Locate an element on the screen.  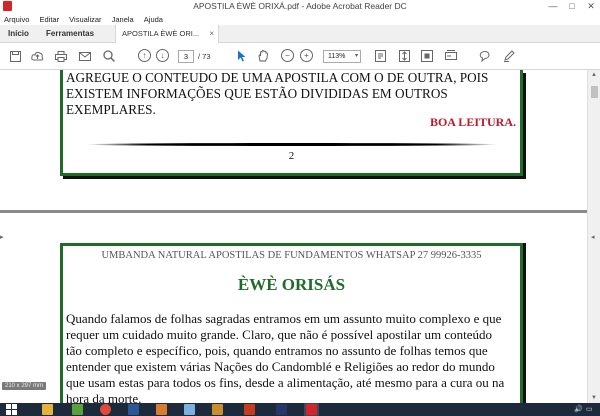
menu-bar: Arquivo Editar Visualizar Janela Ajuda is located at coordinates (300, 19).